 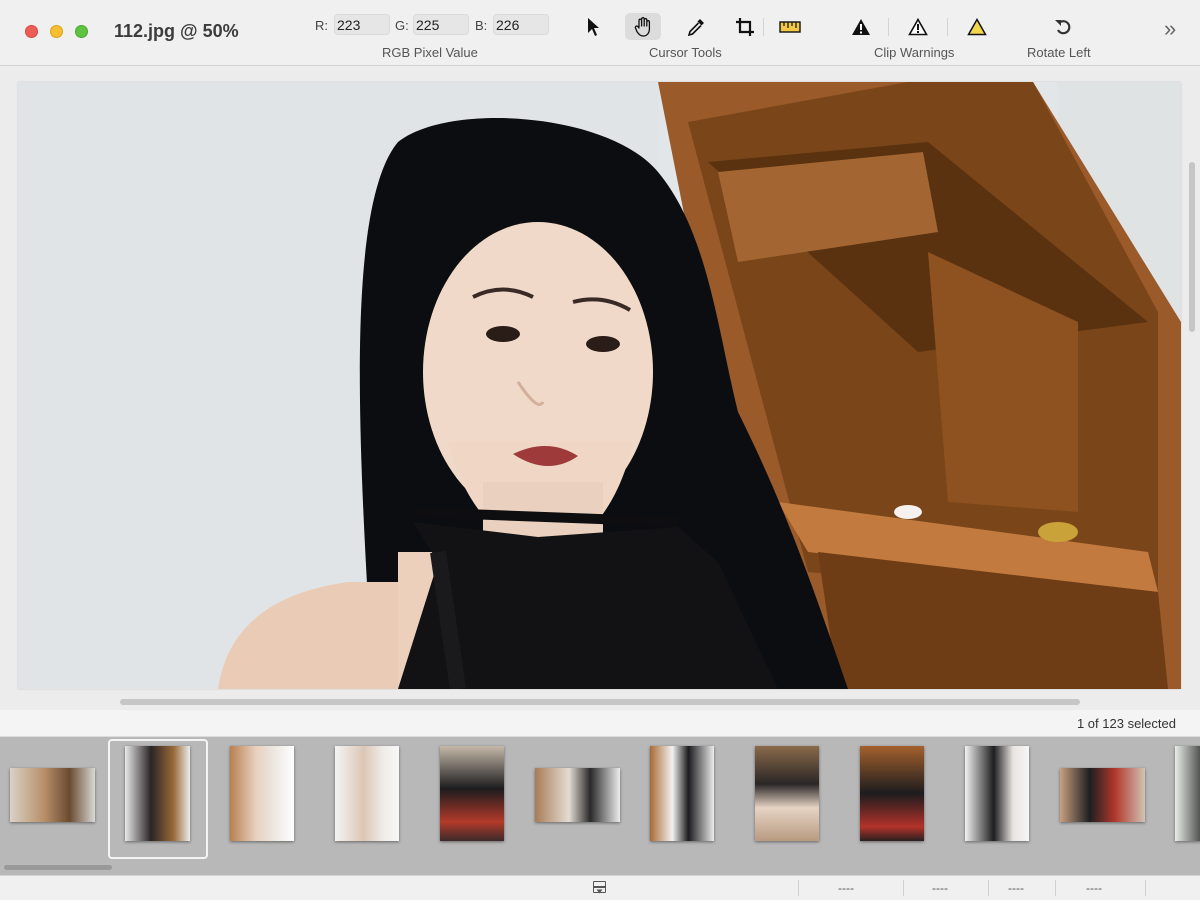 I want to click on zoom-window-button, so click(x=81, y=31).